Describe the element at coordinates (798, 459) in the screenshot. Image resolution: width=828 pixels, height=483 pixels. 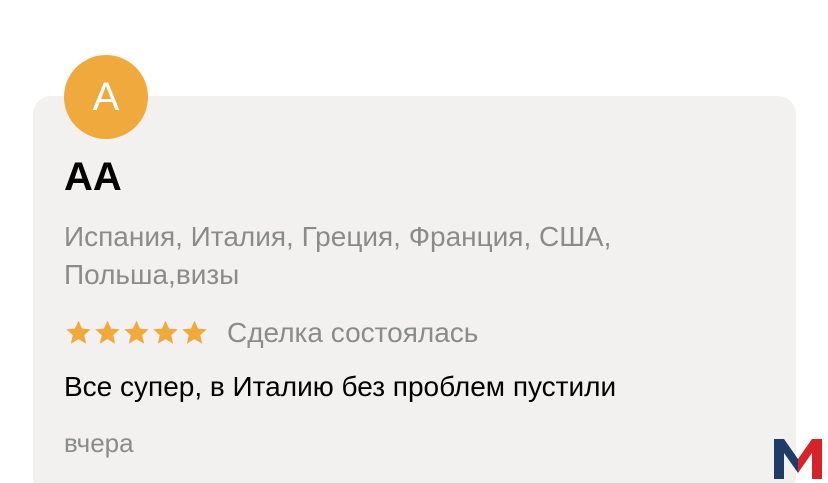
I see `brand-logo-icon` at that location.